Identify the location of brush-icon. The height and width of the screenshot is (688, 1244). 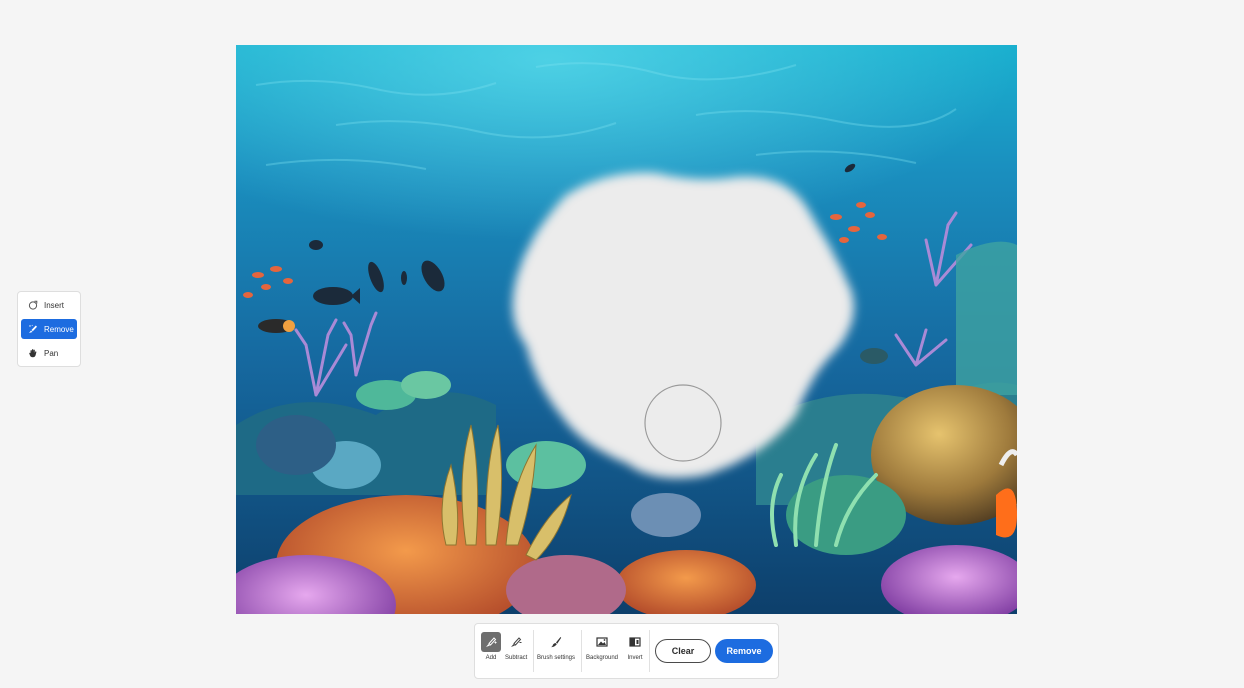
(556, 642).